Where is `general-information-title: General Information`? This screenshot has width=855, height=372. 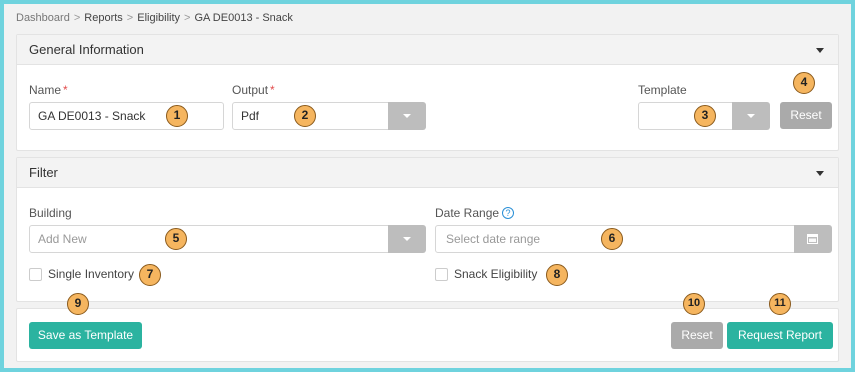 general-information-title: General Information is located at coordinates (86, 49).